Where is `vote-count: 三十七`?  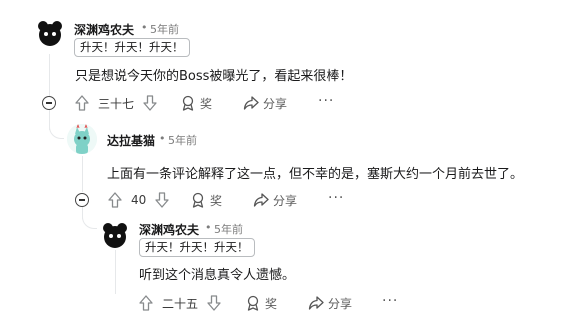
vote-count: 三十七 is located at coordinates (116, 103).